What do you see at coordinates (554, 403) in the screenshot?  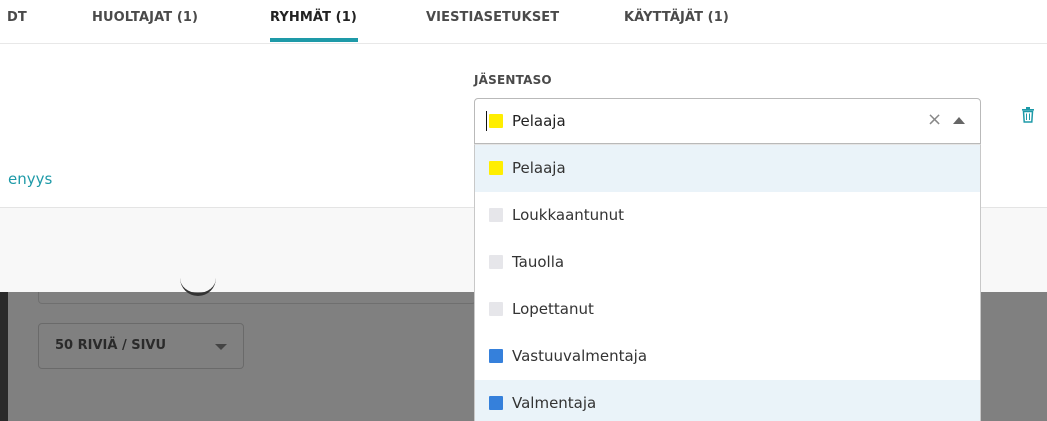 I see `option-label: Valmentaja` at bounding box center [554, 403].